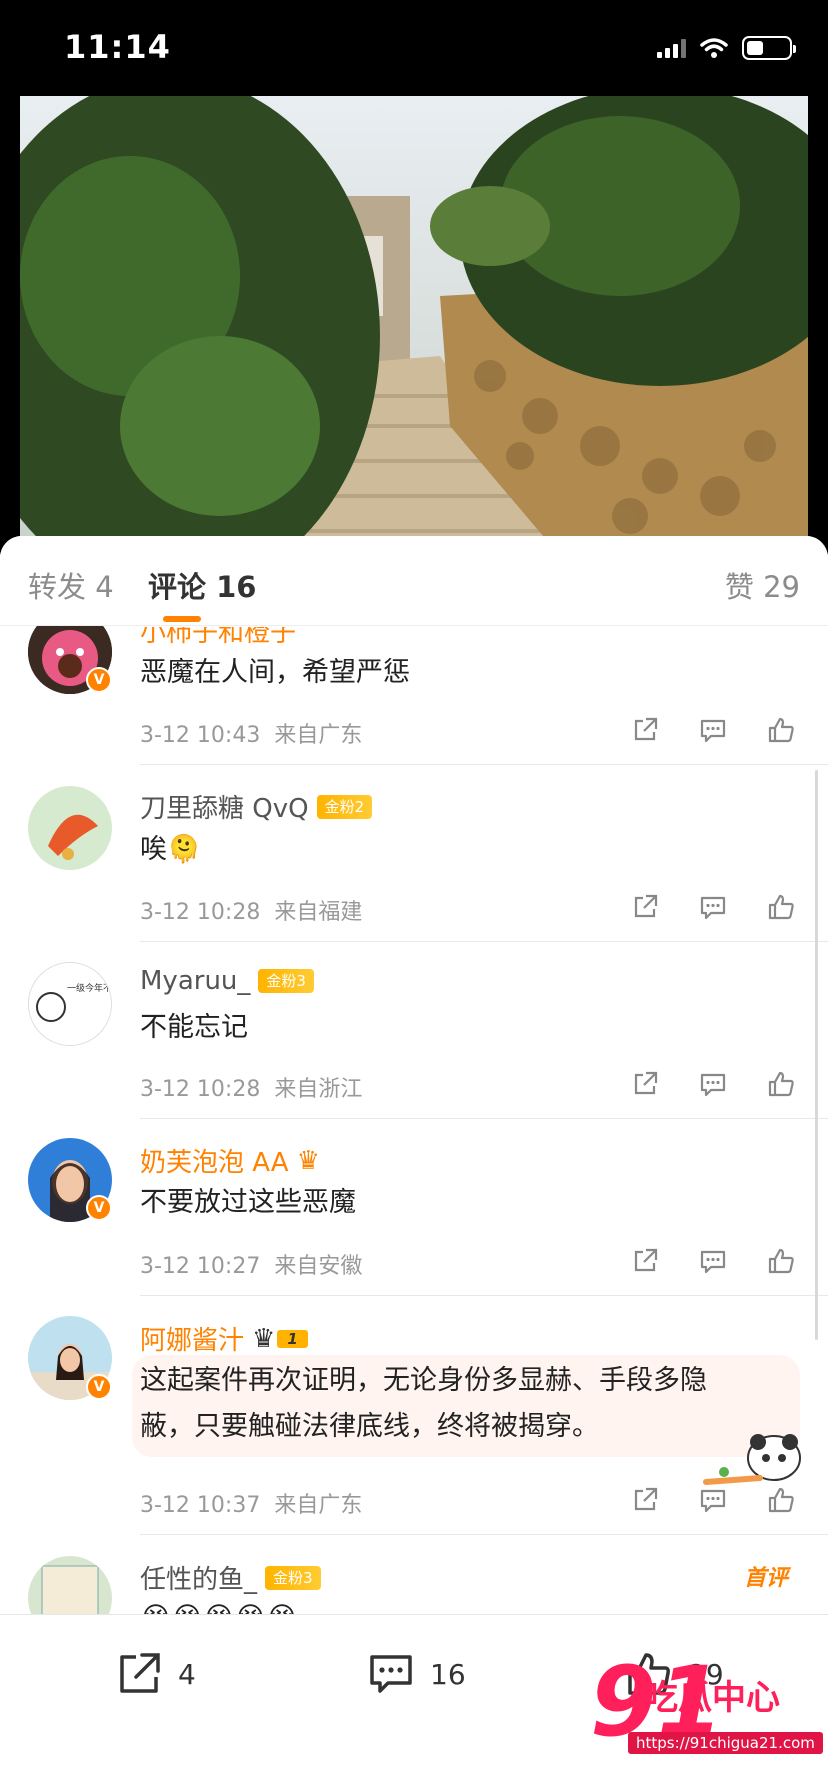  I want to click on tab-comments: 评论 16, so click(202, 585).